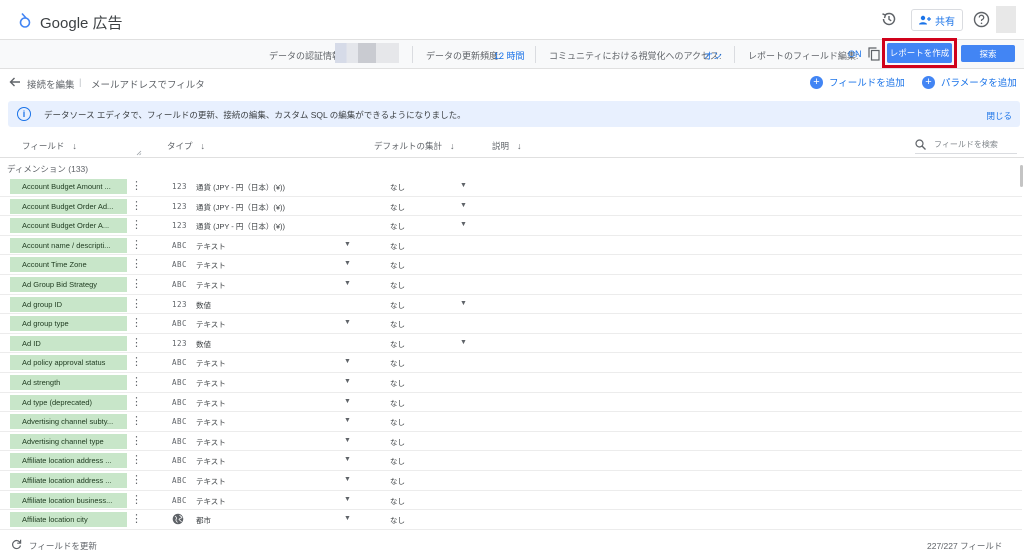 This screenshot has height=556, width=1024. I want to click on field-name-chip: Ad group type, so click(68, 324).